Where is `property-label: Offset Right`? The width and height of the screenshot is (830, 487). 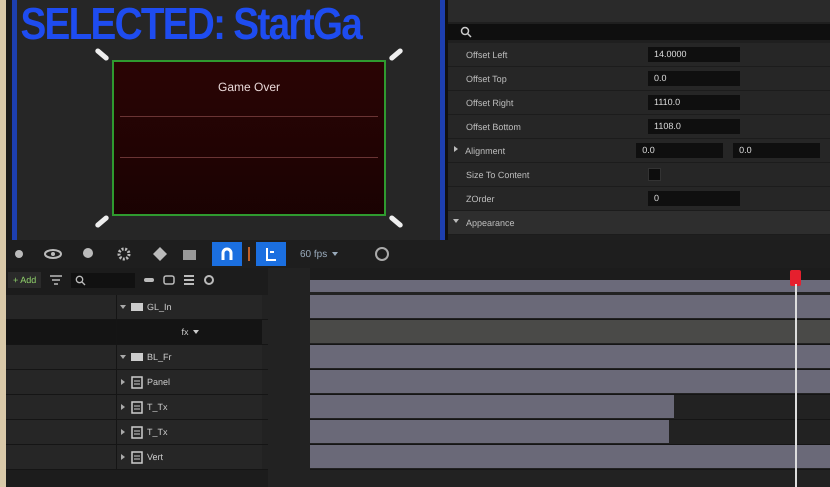 property-label: Offset Right is located at coordinates (490, 103).